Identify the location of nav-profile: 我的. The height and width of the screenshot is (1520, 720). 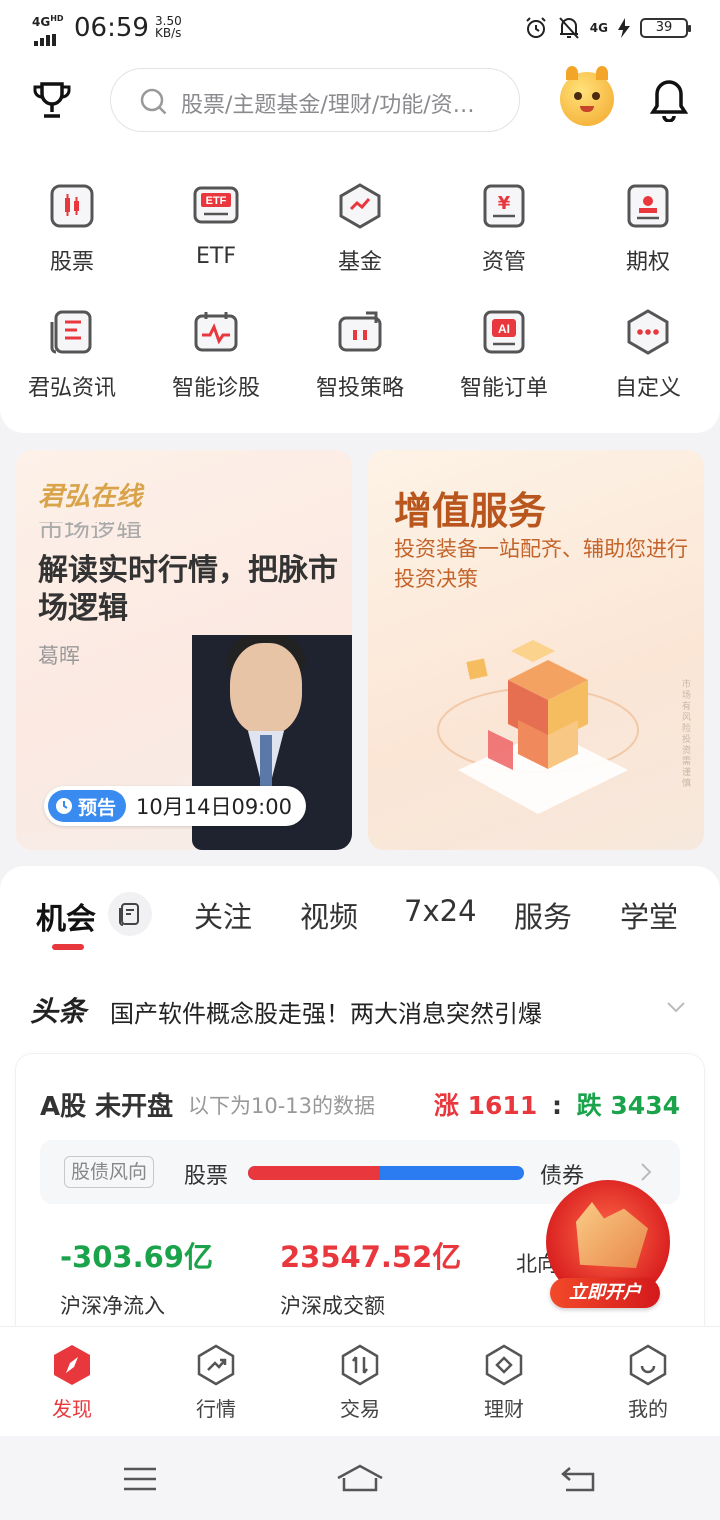
(648, 1382).